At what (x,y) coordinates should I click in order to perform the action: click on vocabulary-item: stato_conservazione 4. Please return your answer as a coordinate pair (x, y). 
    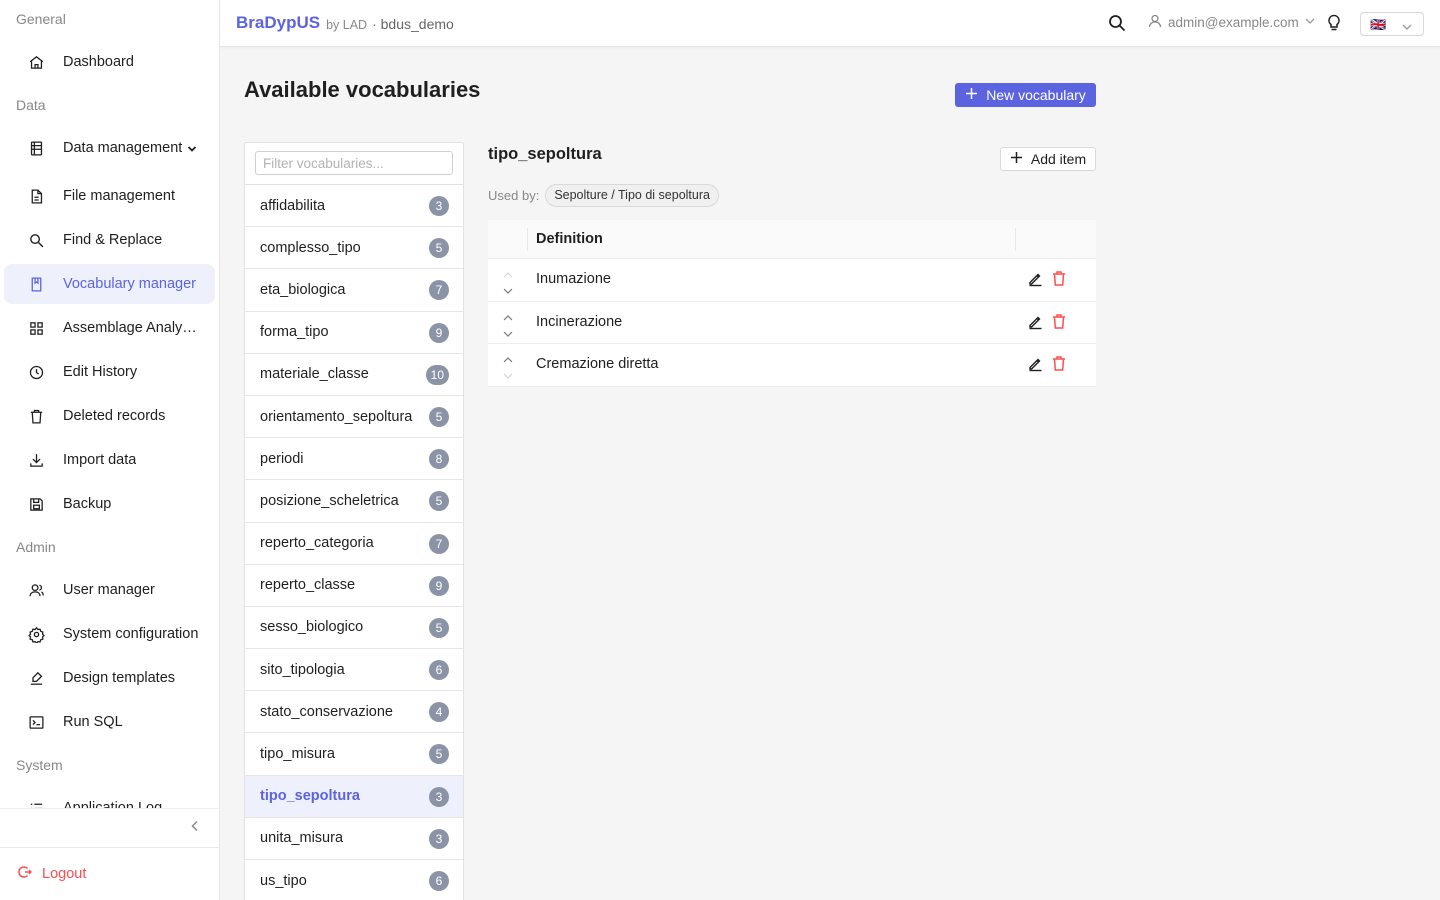
    Looking at the image, I should click on (354, 712).